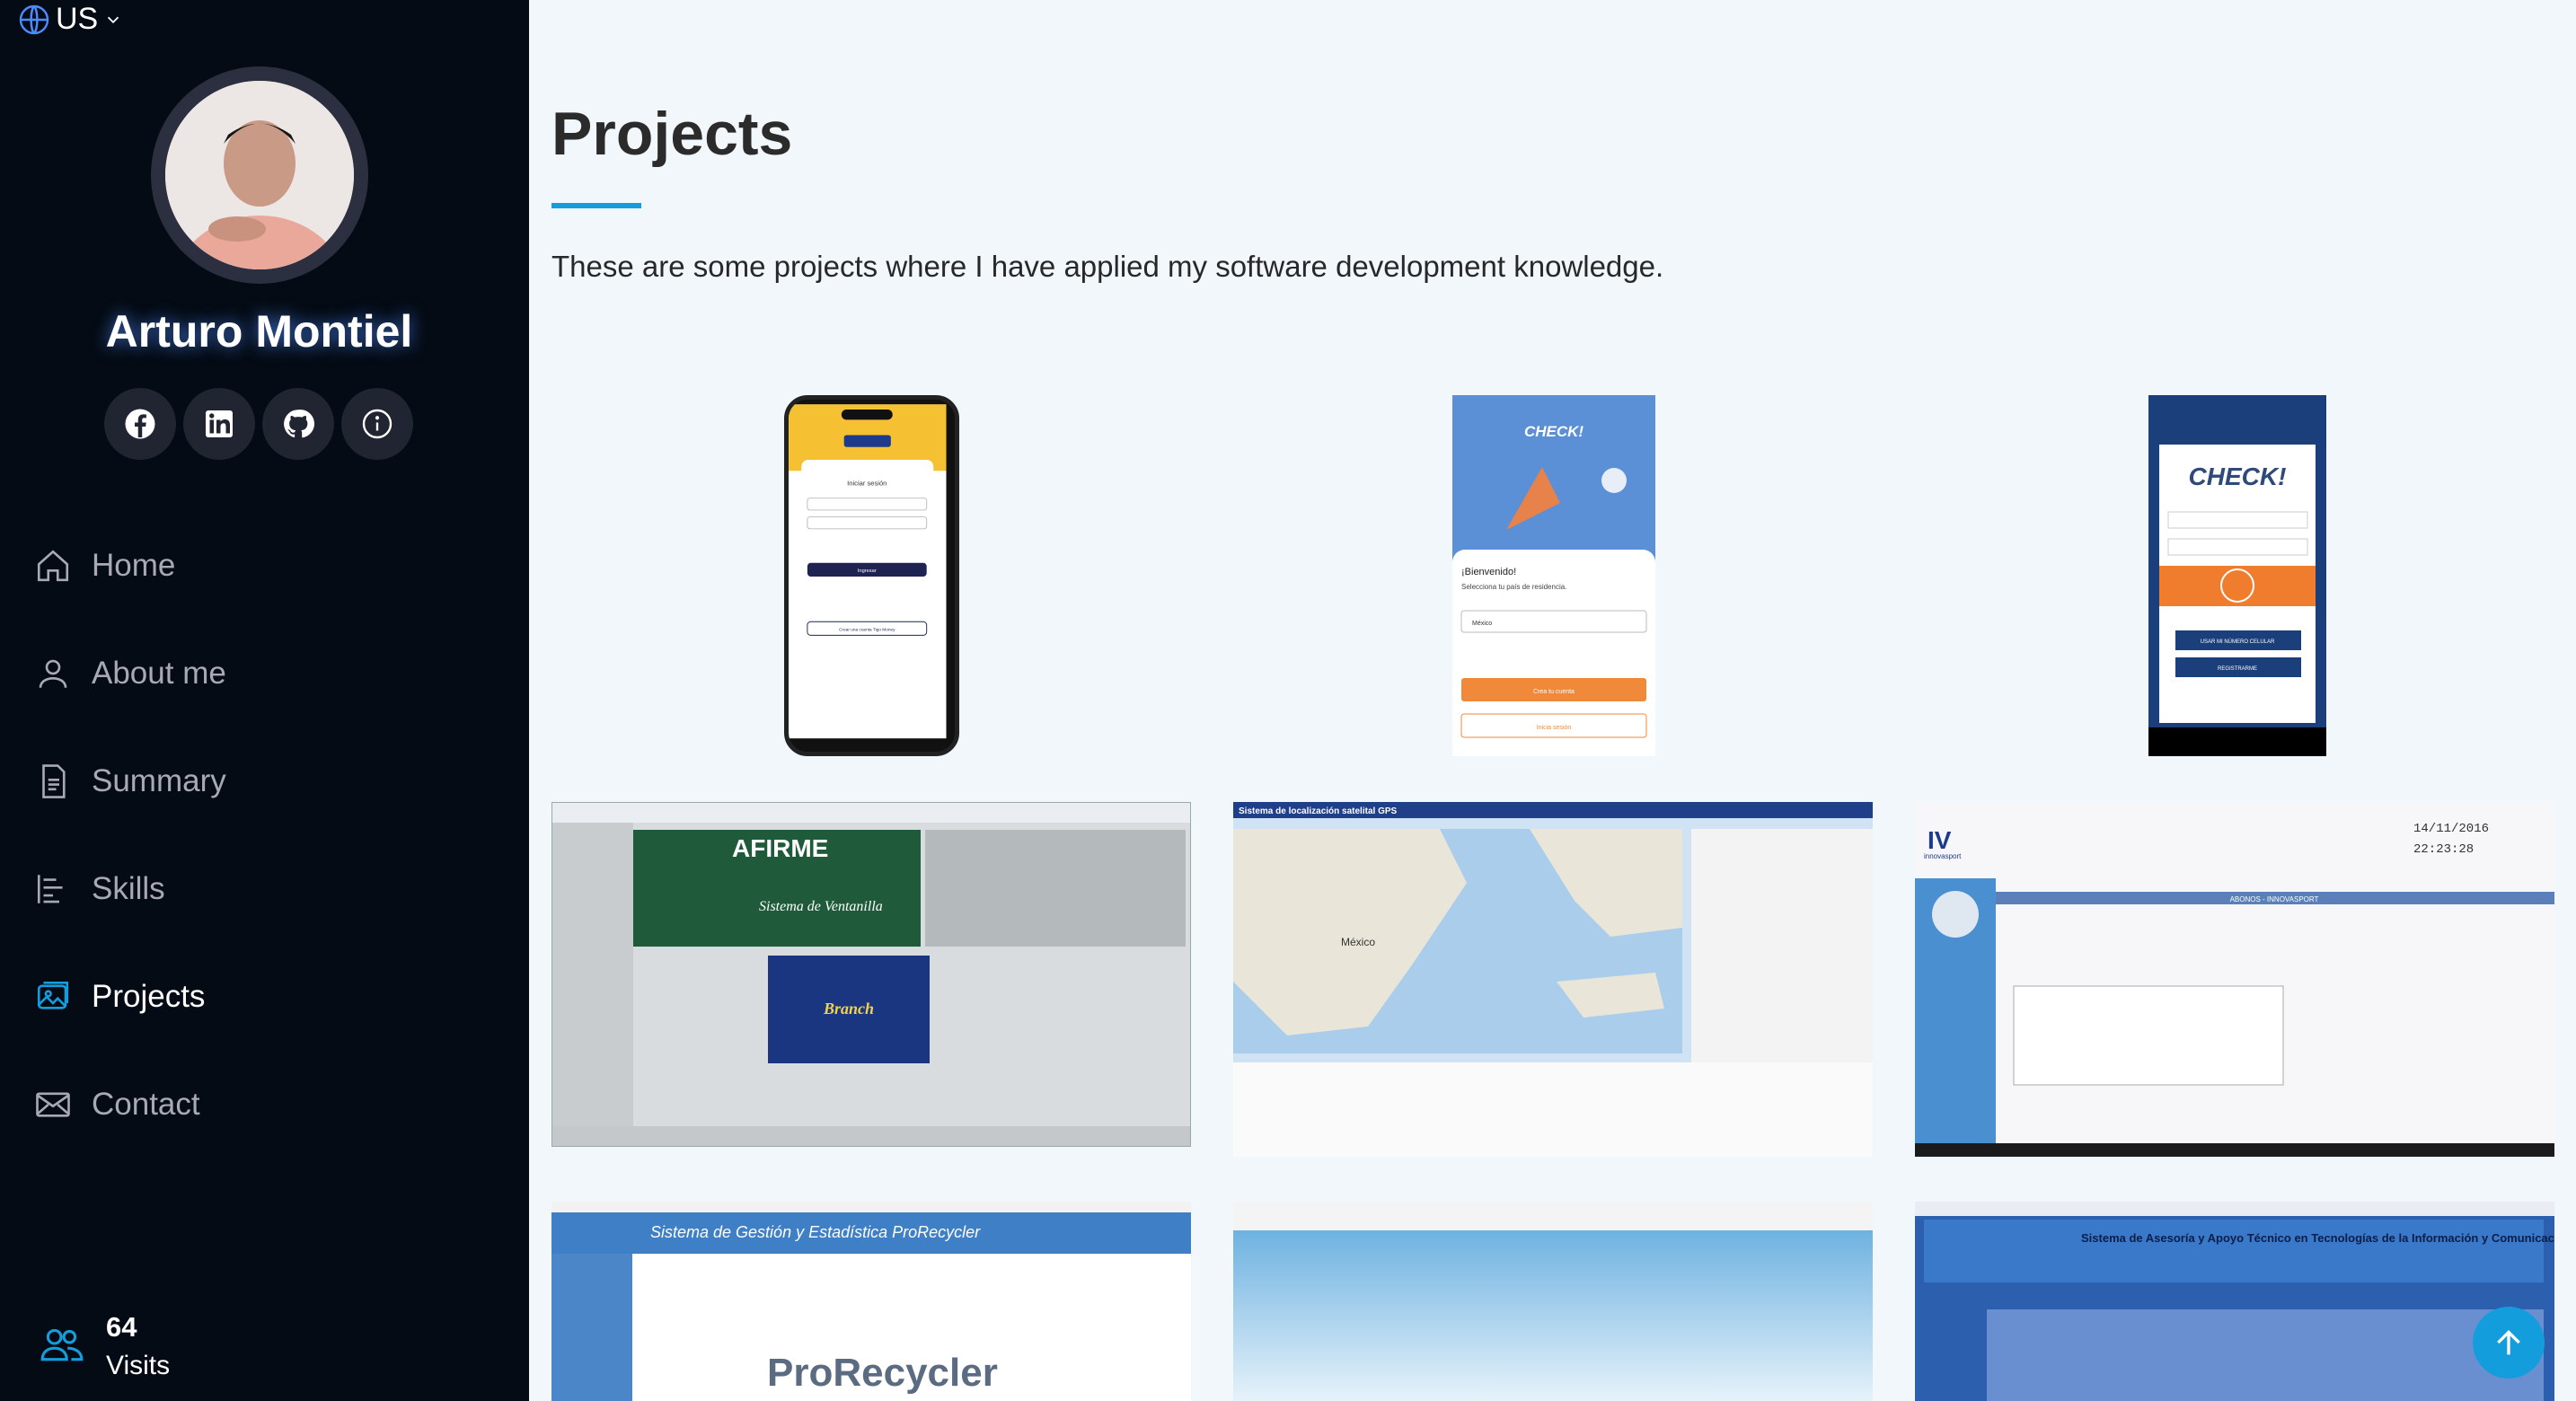 This screenshot has width=2576, height=1401. I want to click on check2-register: REGISTRARME, so click(2237, 669).